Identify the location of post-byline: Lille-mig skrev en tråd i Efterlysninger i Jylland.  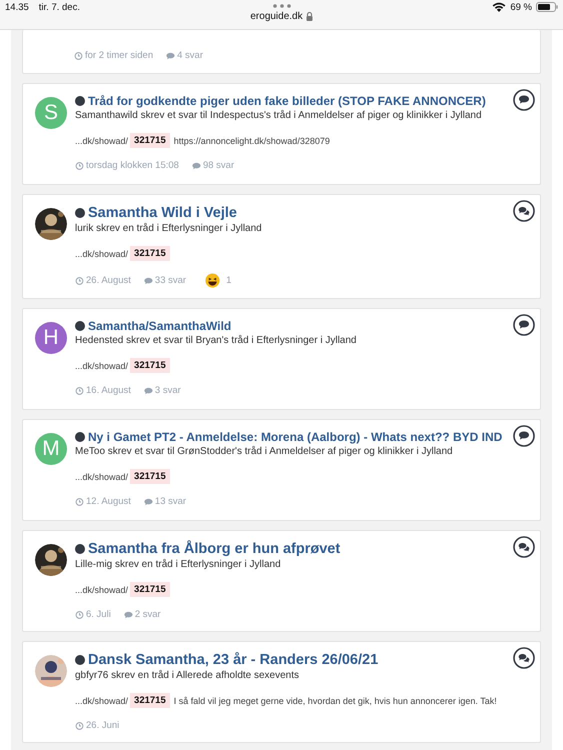
(178, 564).